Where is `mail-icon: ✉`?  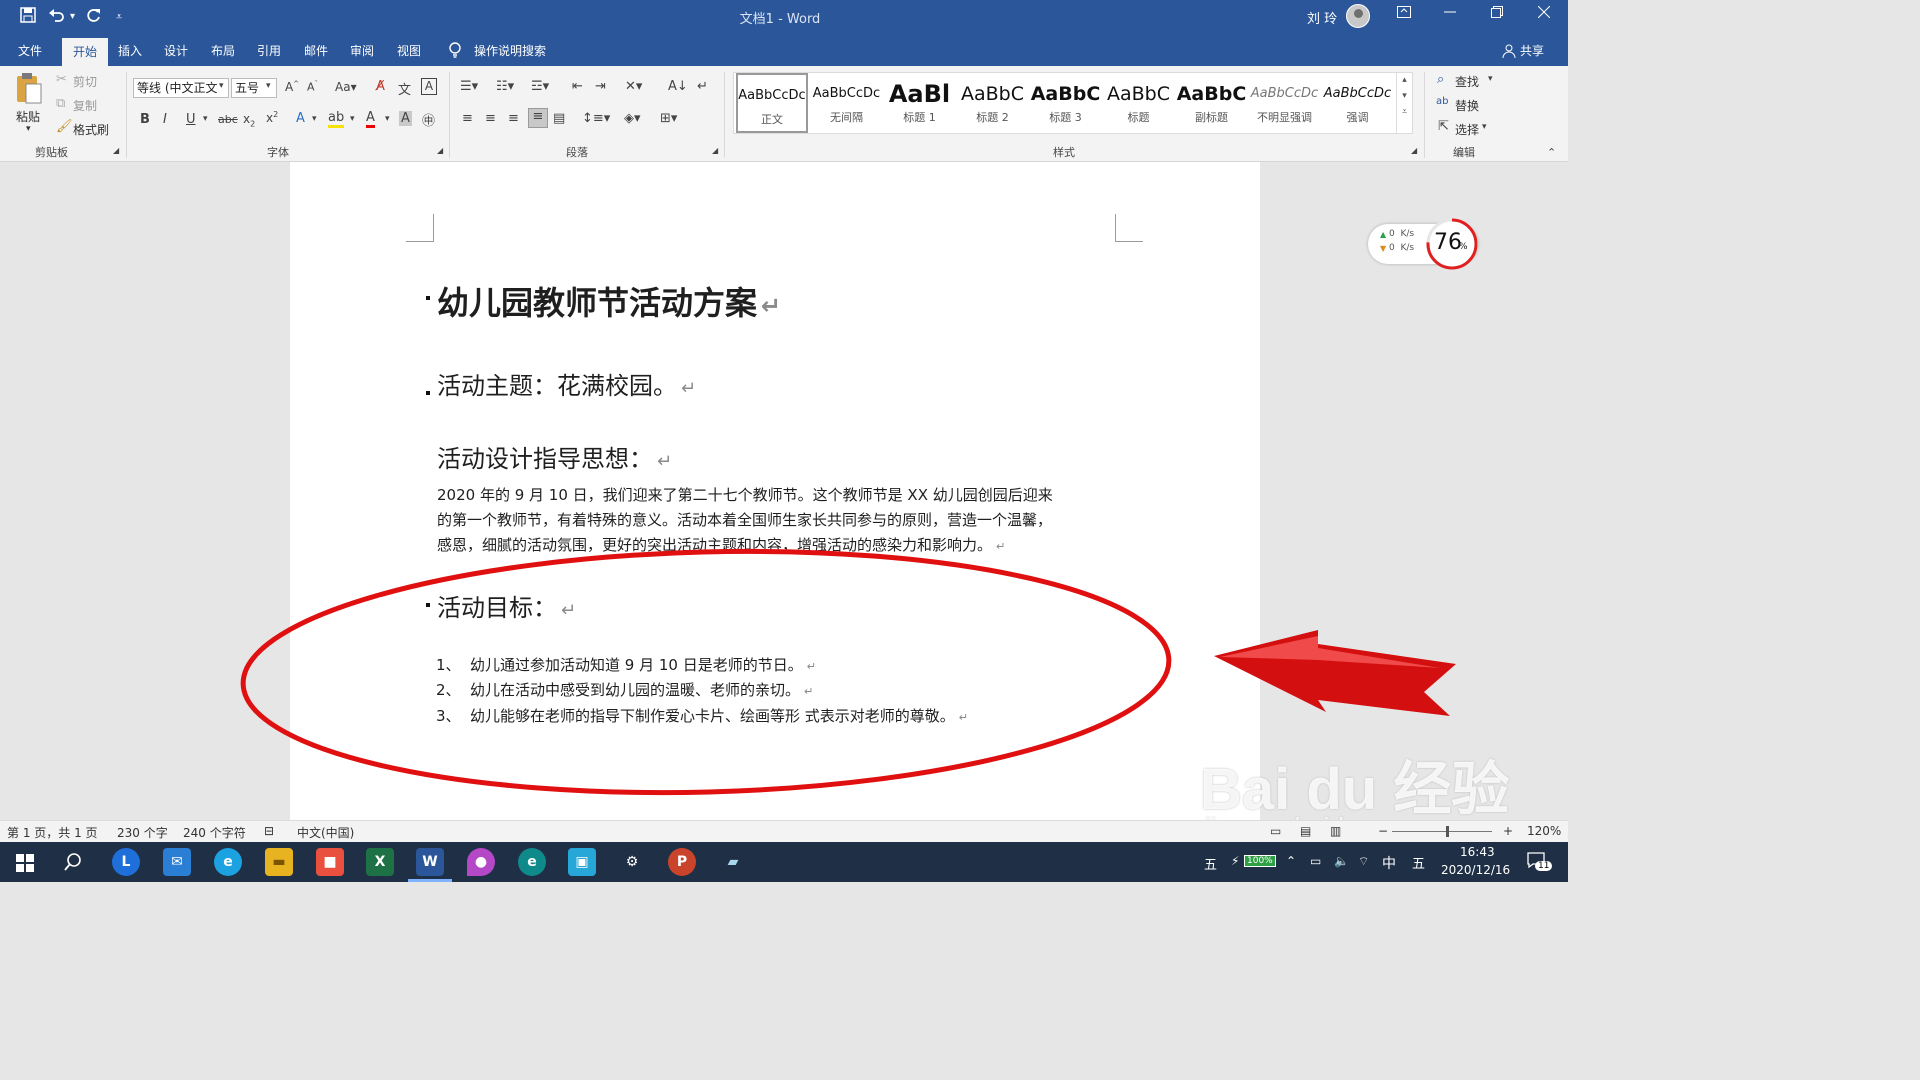 mail-icon: ✉ is located at coordinates (177, 862).